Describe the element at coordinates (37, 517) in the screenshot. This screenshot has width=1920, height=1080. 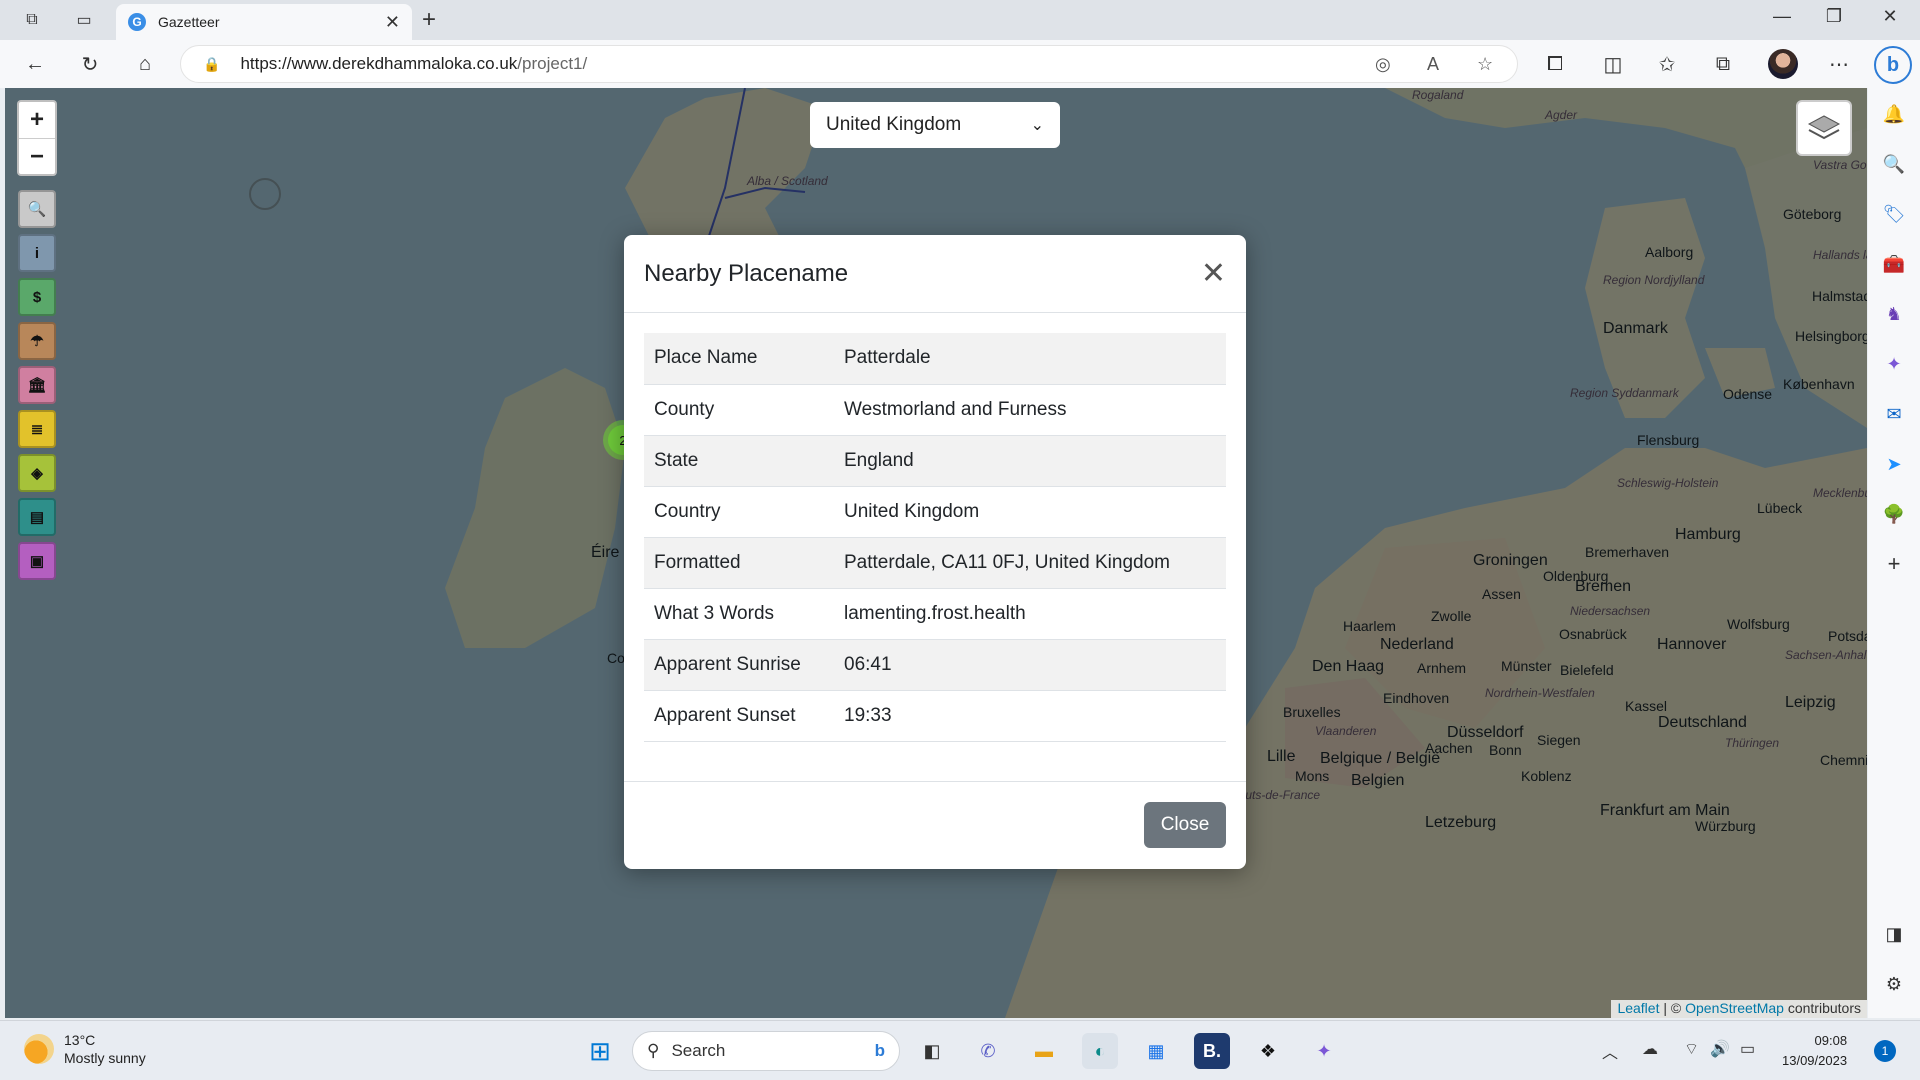
I see `contact-button: ▤` at that location.